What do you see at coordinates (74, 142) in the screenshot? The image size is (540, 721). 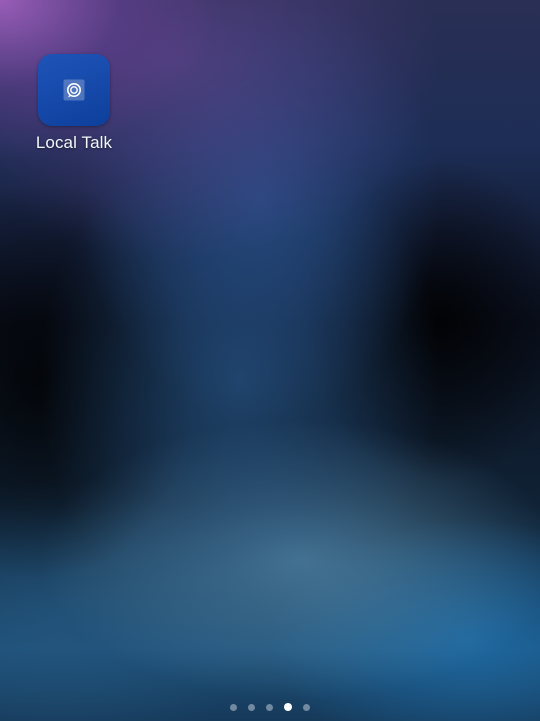 I see `app-label: Local Talk` at bounding box center [74, 142].